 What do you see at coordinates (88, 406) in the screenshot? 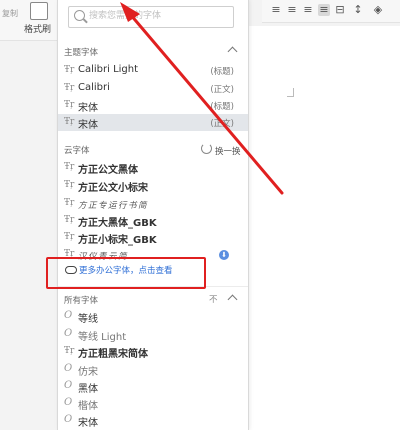
I see `font-name: 楷体` at bounding box center [88, 406].